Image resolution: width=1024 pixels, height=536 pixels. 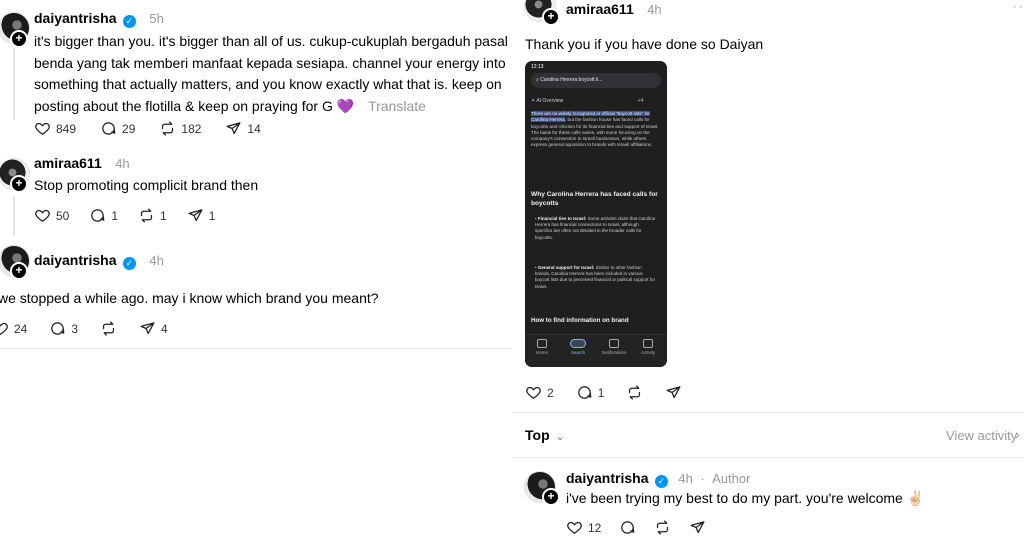 What do you see at coordinates (180, 128) in the screenshot?
I see `repost-button: 182` at bounding box center [180, 128].